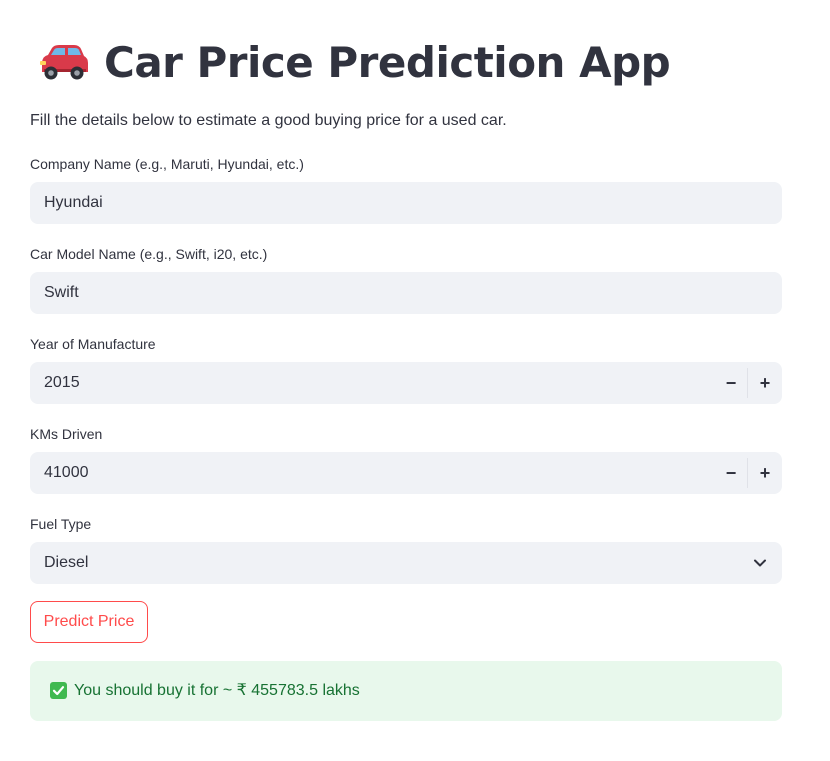 The height and width of the screenshot is (761, 830). What do you see at coordinates (61, 524) in the screenshot?
I see `fuel-type-label: Fuel Type` at bounding box center [61, 524].